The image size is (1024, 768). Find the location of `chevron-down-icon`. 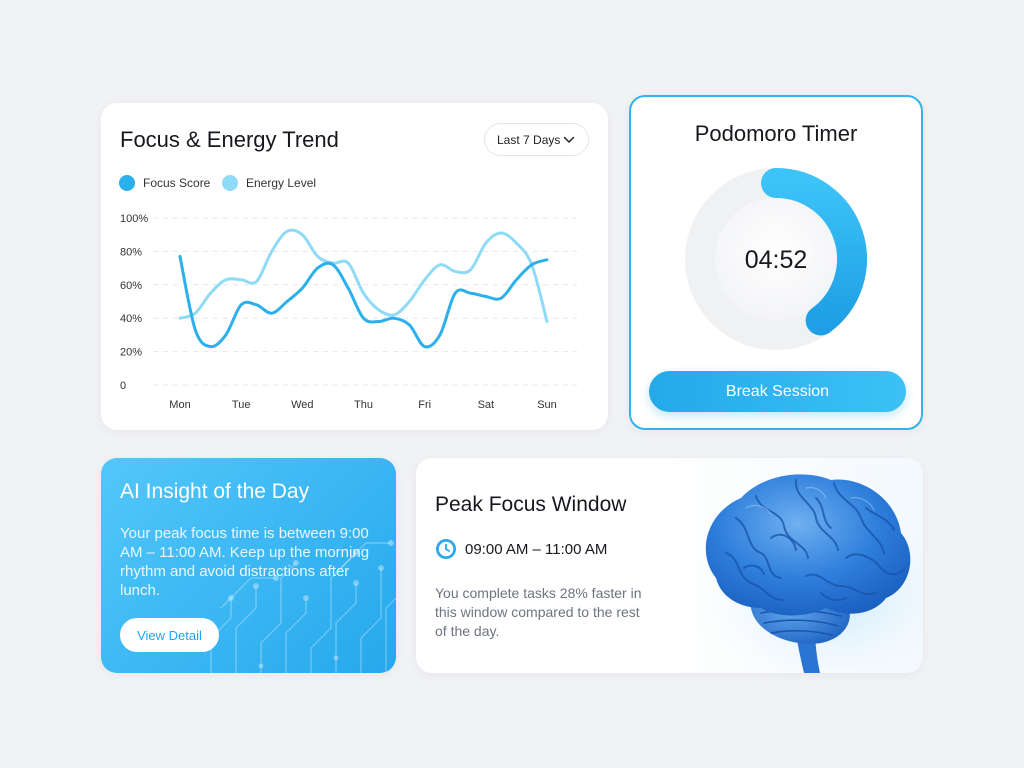

chevron-down-icon is located at coordinates (569, 139).